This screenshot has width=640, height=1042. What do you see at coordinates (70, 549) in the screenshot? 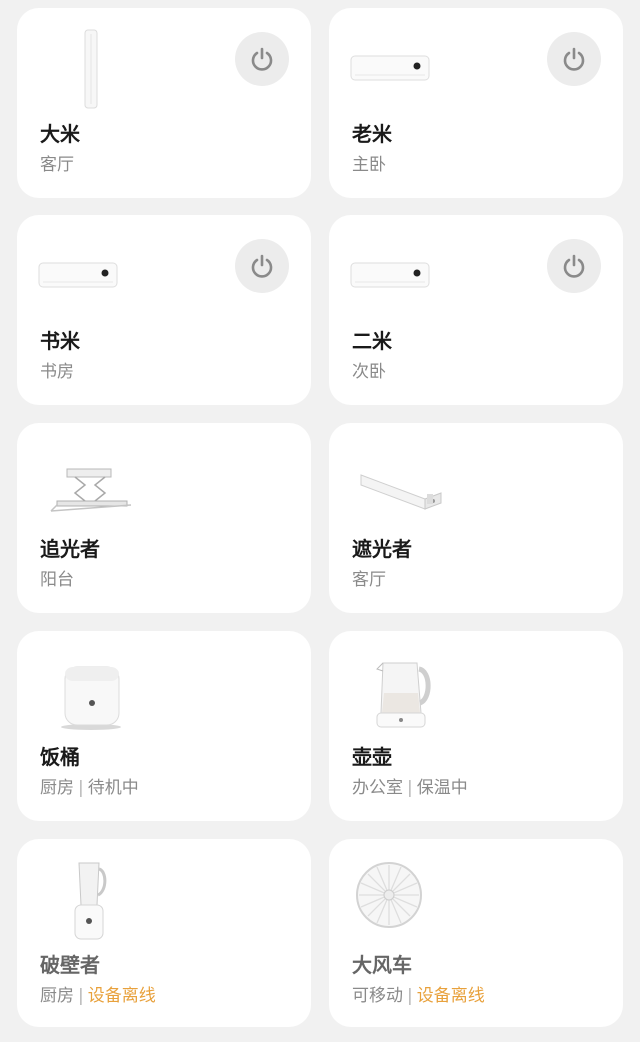
I see `device-name: 追光者` at bounding box center [70, 549].